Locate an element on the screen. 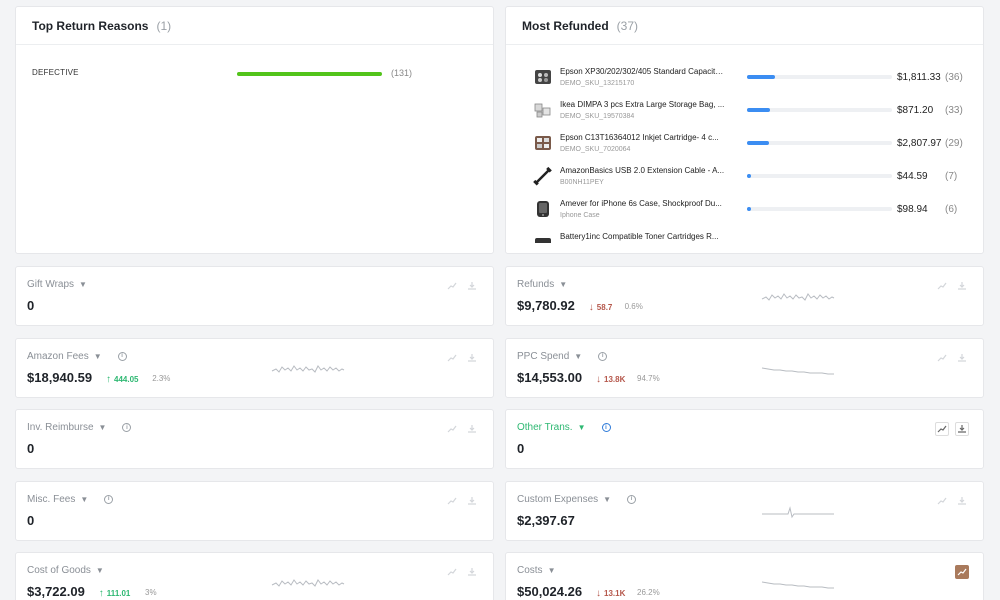  refunds-card: Refunds ▼ $9,780.92 ↓ 58.7 0.6% is located at coordinates (744, 296).